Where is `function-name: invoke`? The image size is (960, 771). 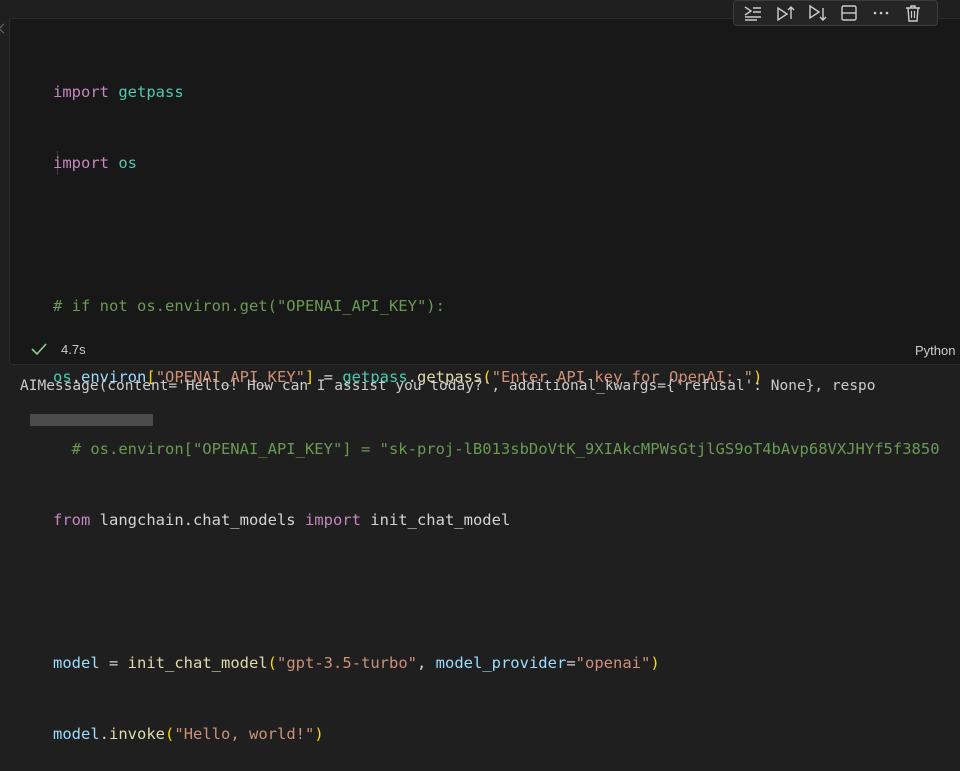
function-name: invoke is located at coordinates (137, 734).